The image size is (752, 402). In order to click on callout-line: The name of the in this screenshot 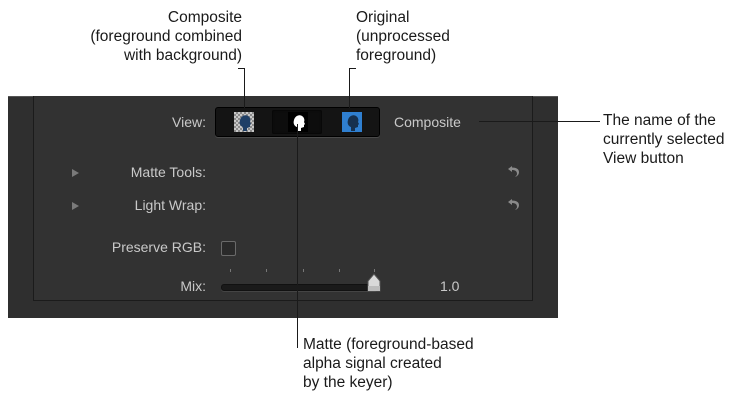, I will do `click(659, 120)`.